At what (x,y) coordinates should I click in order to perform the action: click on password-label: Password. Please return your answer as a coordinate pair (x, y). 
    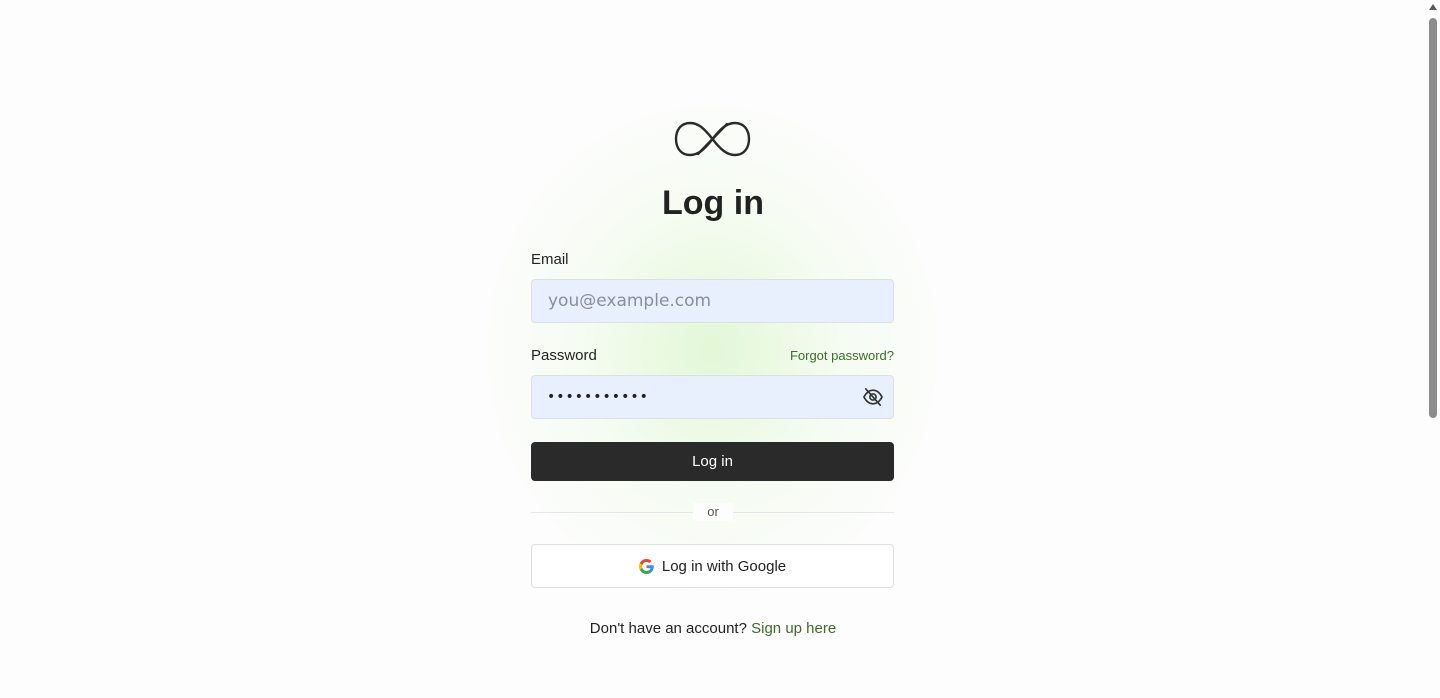
    Looking at the image, I should click on (564, 355).